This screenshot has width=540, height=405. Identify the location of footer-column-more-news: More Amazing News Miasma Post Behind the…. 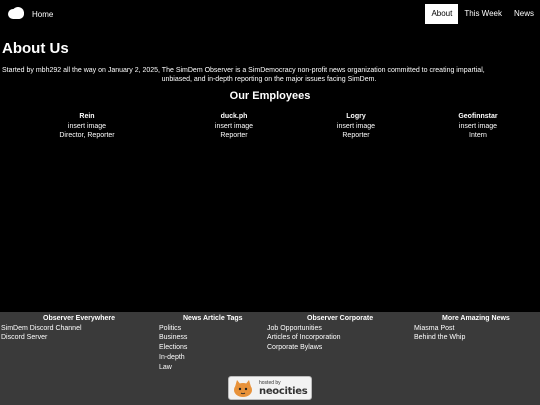
(462, 328).